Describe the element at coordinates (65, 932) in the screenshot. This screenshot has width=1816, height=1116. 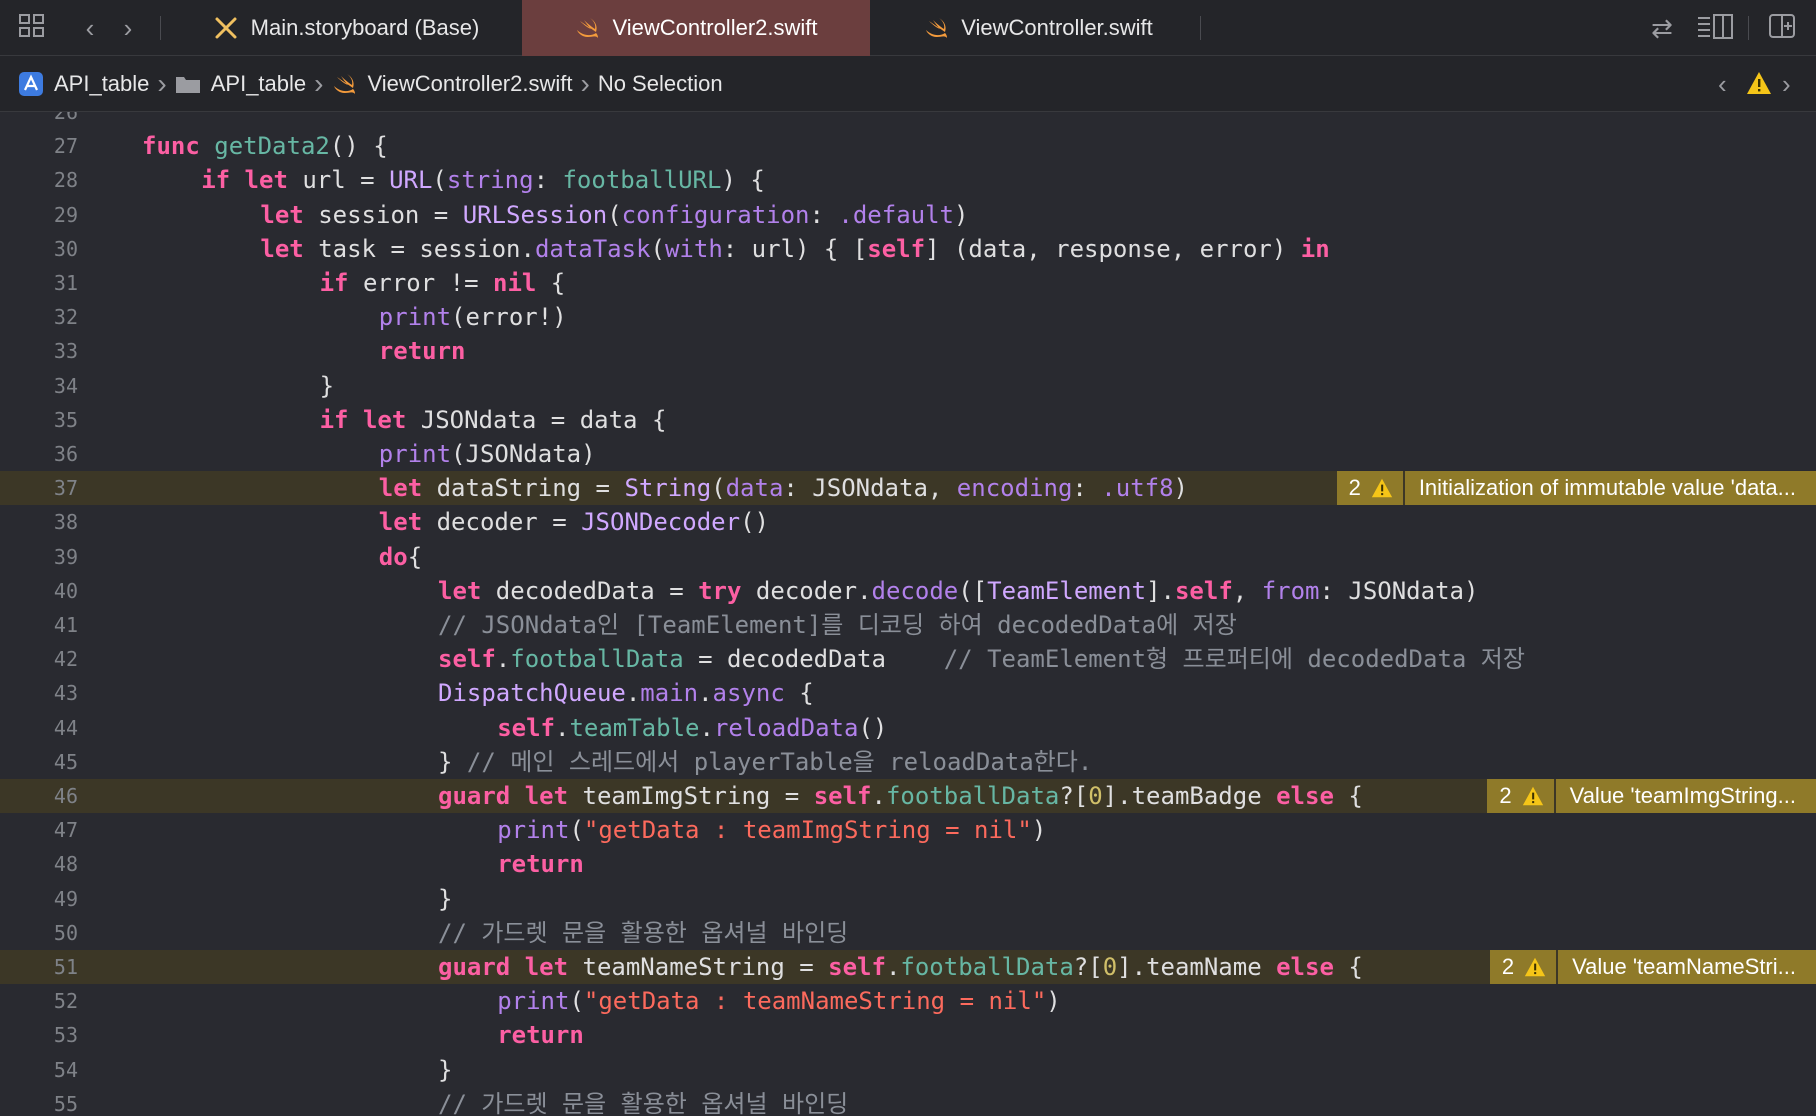
I see `line-number: 50` at that location.